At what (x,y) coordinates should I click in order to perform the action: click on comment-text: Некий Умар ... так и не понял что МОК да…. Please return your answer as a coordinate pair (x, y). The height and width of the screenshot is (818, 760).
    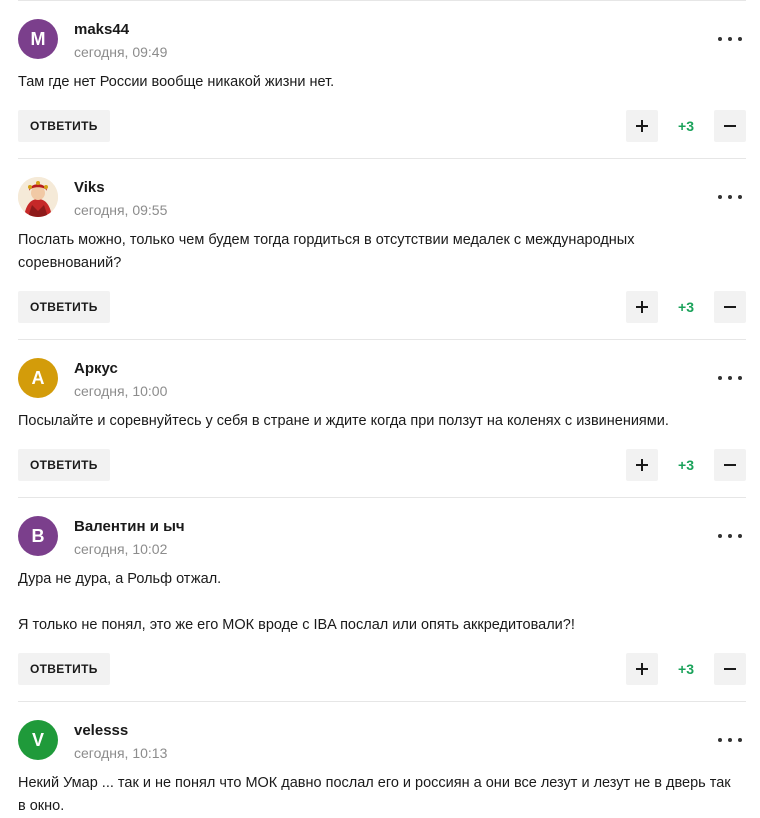
    Looking at the image, I should click on (382, 795).